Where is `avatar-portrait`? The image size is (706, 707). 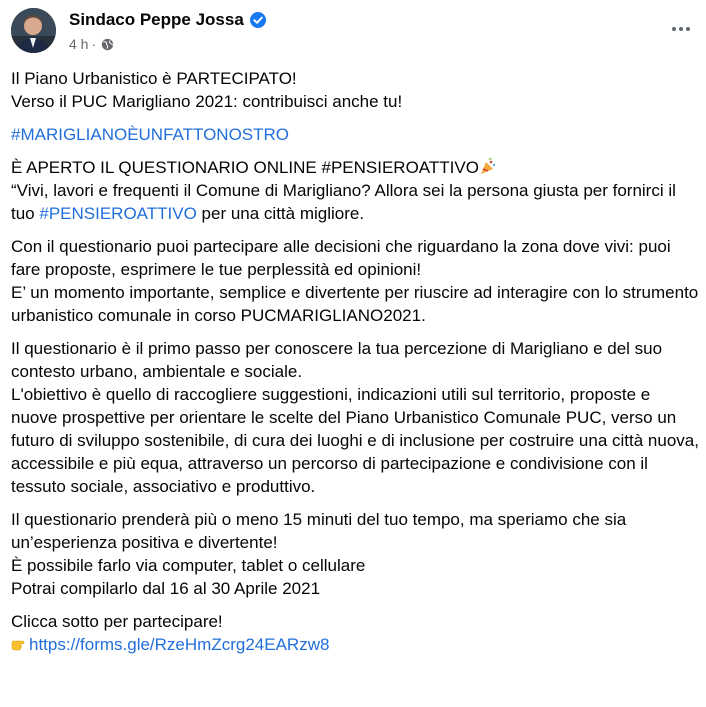
avatar-portrait is located at coordinates (33, 30).